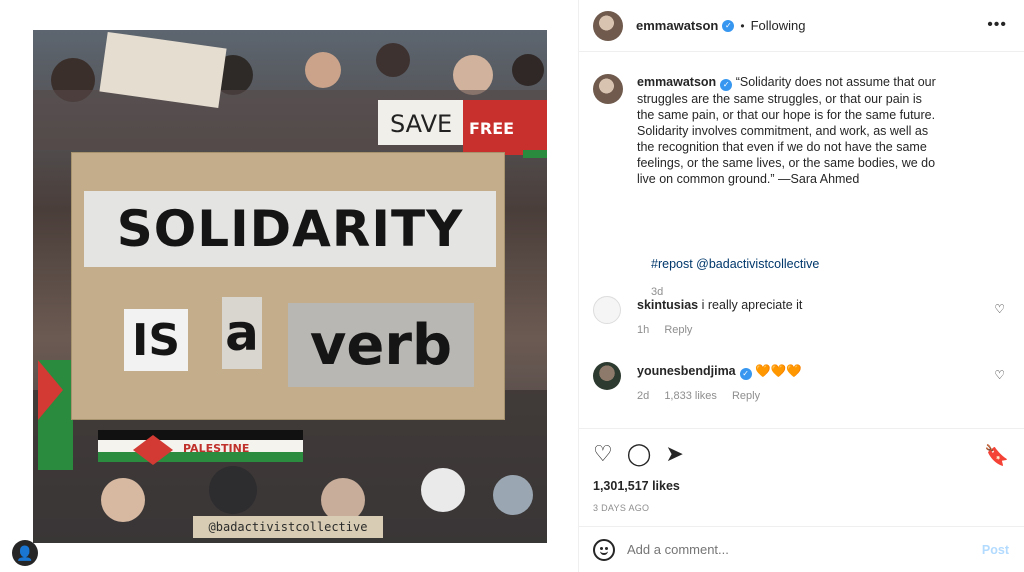 The height and width of the screenshot is (572, 1024). What do you see at coordinates (778, 25) in the screenshot?
I see `following-button: Following` at bounding box center [778, 25].